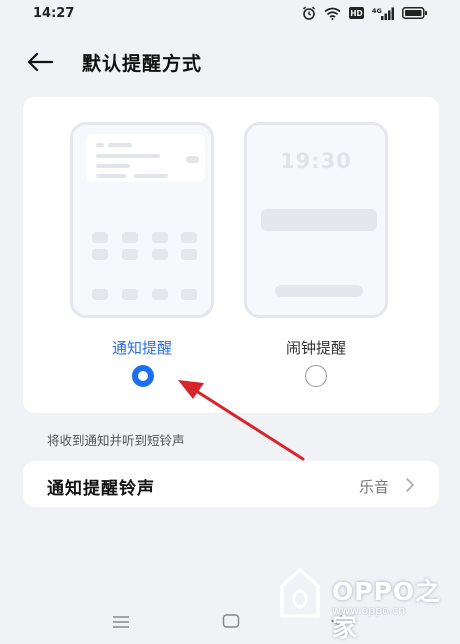  What do you see at coordinates (383, 13) in the screenshot?
I see `signal-icon: 4G` at bounding box center [383, 13].